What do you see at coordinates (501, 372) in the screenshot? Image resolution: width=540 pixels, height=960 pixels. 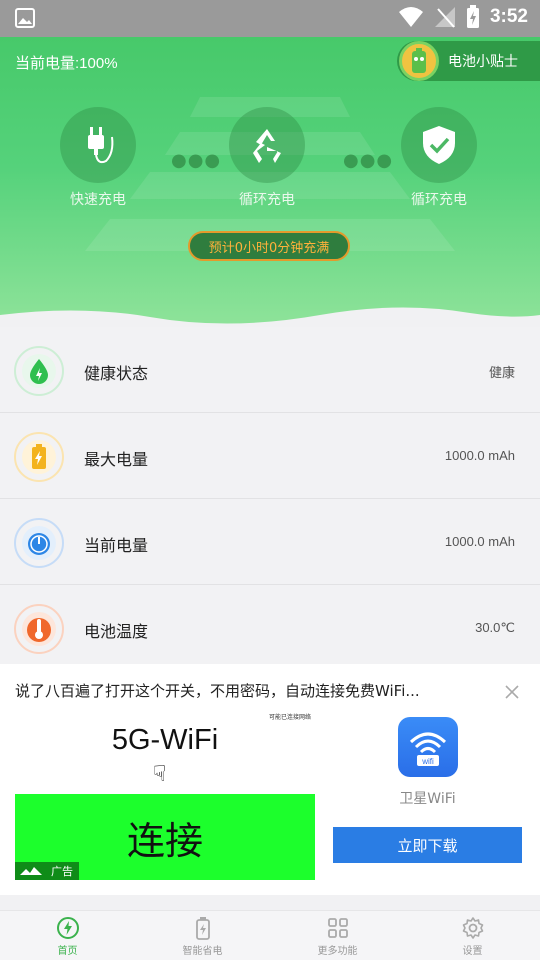 I see `stat-value: 健康` at bounding box center [501, 372].